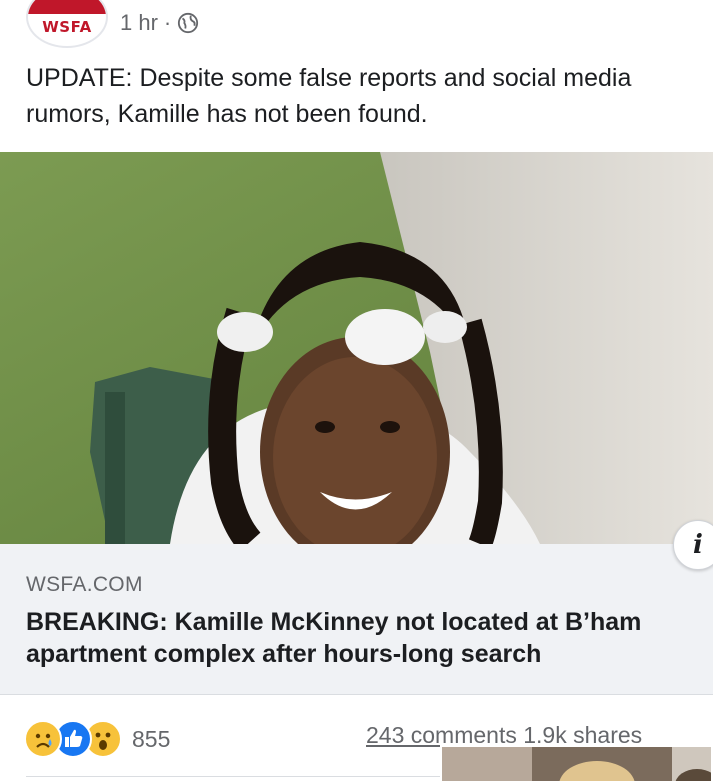  I want to click on video-thumbnail-art, so click(576, 764).